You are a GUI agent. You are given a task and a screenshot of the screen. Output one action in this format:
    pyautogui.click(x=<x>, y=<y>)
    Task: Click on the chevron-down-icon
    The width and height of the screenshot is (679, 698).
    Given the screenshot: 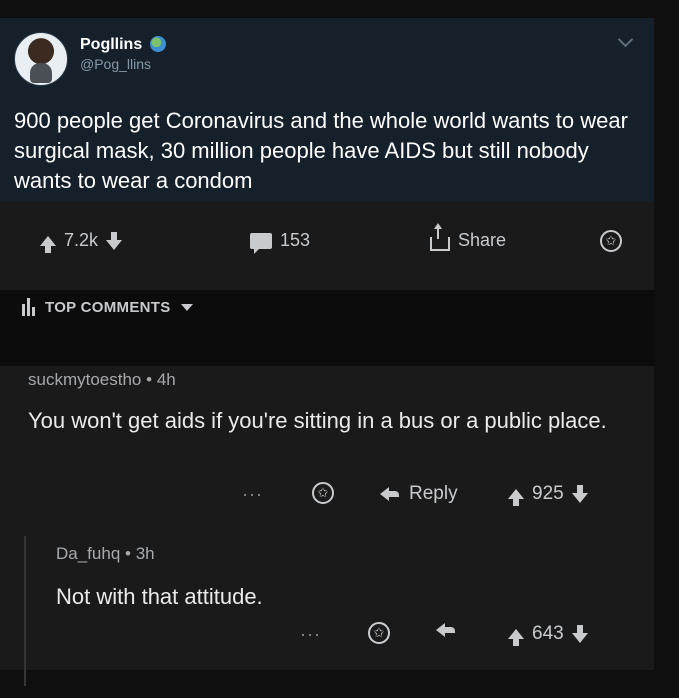 What is the action you would take?
    pyautogui.click(x=625, y=39)
    